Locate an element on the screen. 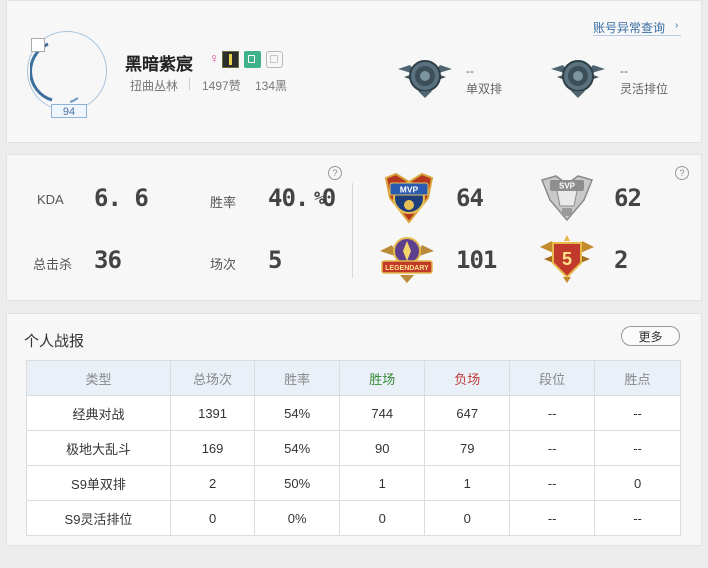  games-label: 场次 is located at coordinates (223, 264).